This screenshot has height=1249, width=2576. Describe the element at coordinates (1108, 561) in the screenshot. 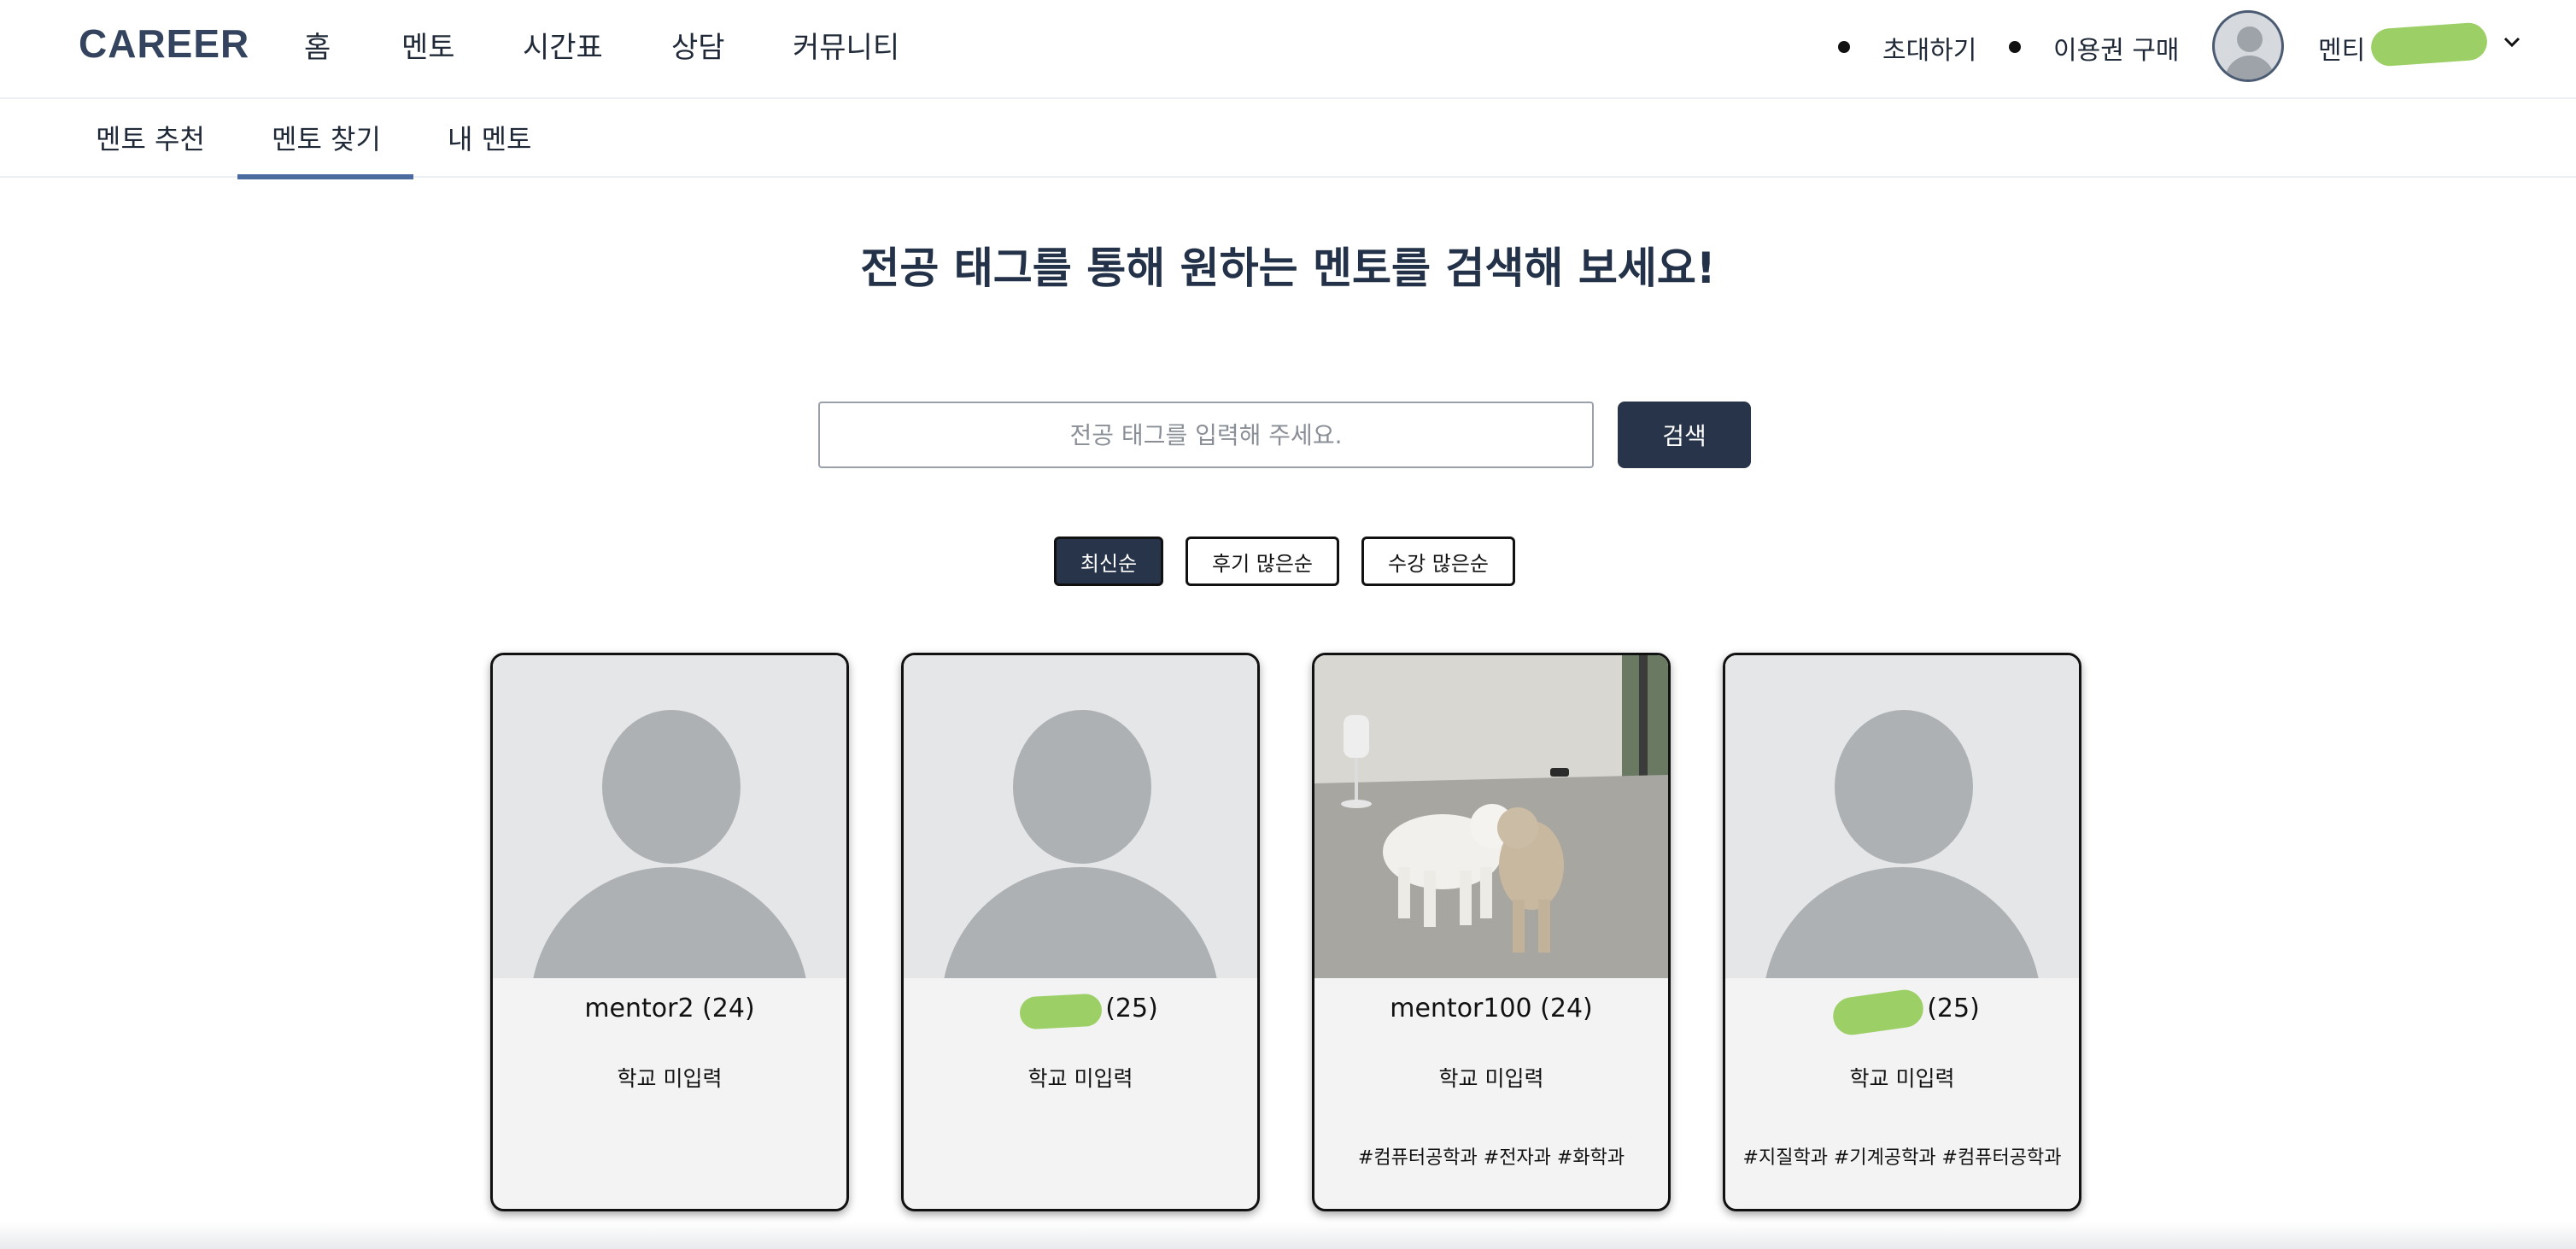

I see `sort-latest-button: 최신순` at that location.